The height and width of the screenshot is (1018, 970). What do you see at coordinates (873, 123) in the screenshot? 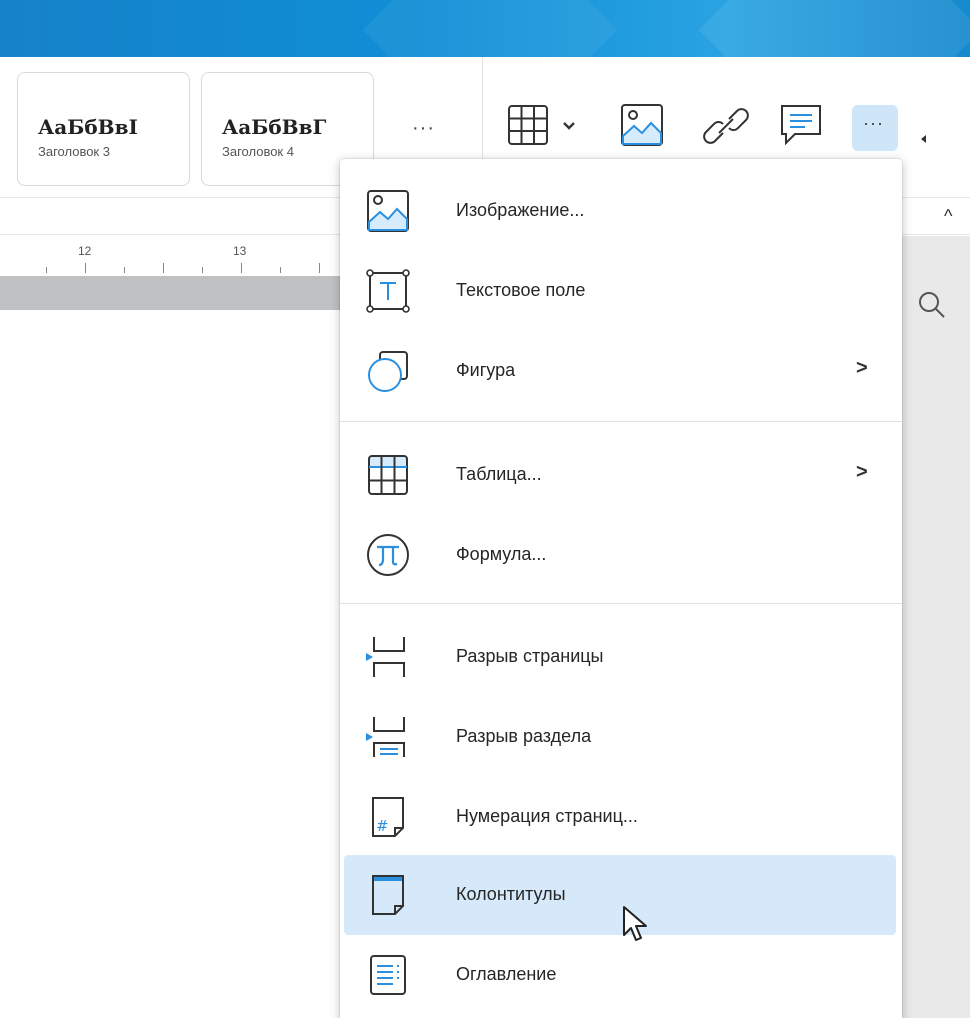
I see `more-icon: ···` at bounding box center [873, 123].